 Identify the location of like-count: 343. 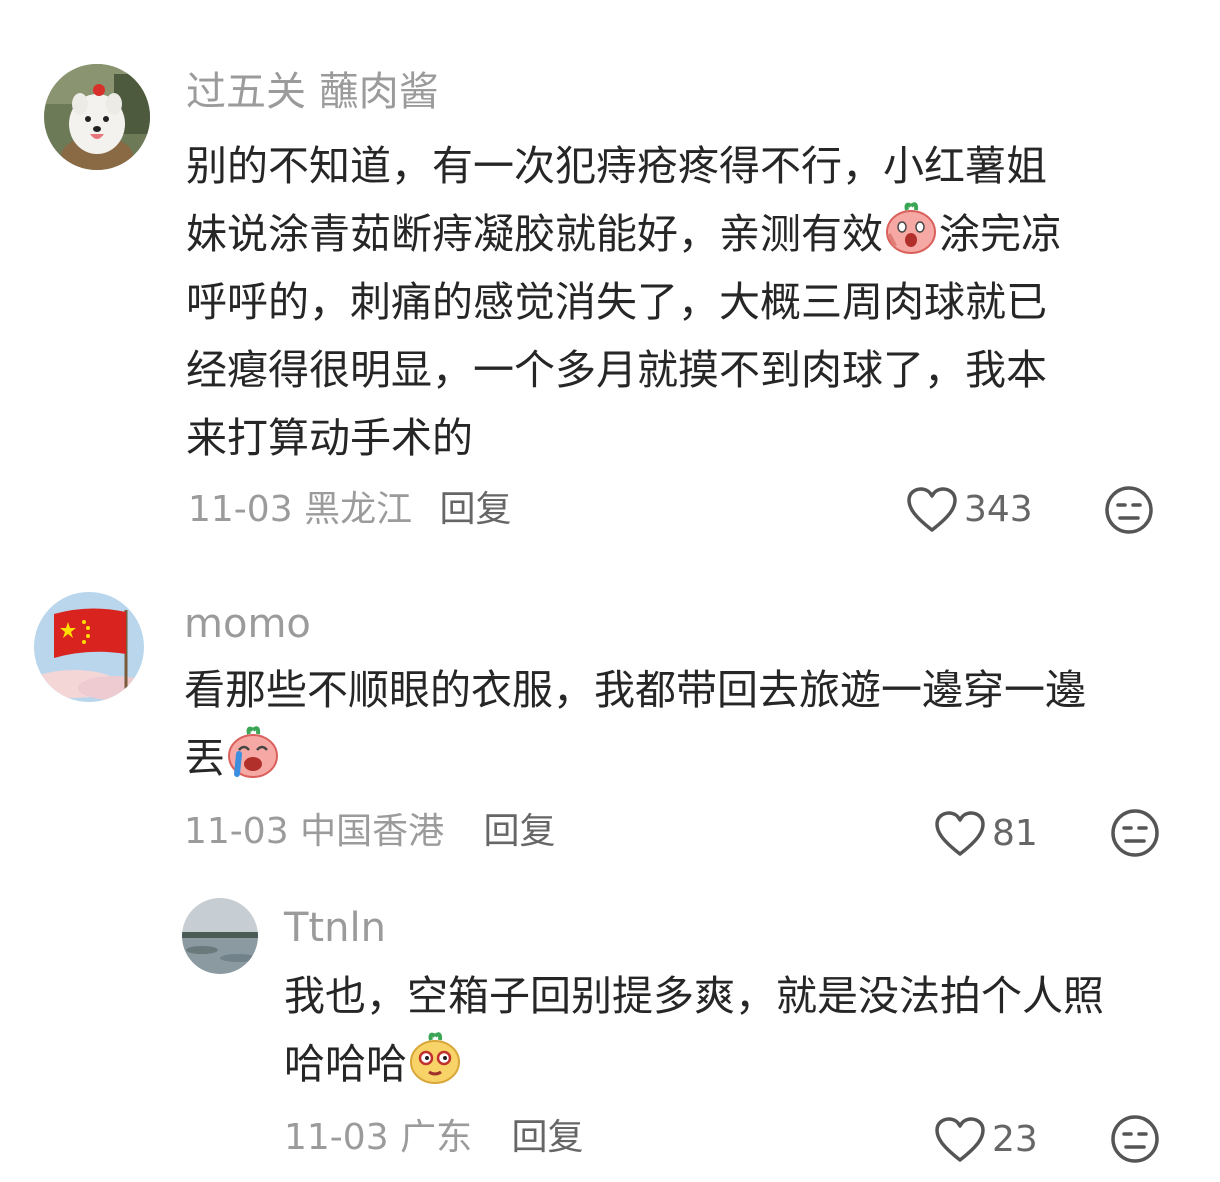
(998, 509).